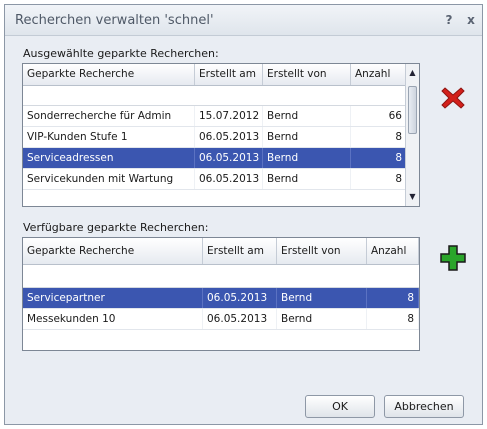 The width and height of the screenshot is (487, 429). Describe the element at coordinates (116, 227) in the screenshot. I see `available-section-label: Verfügbare geparkte Recherchen:` at that location.